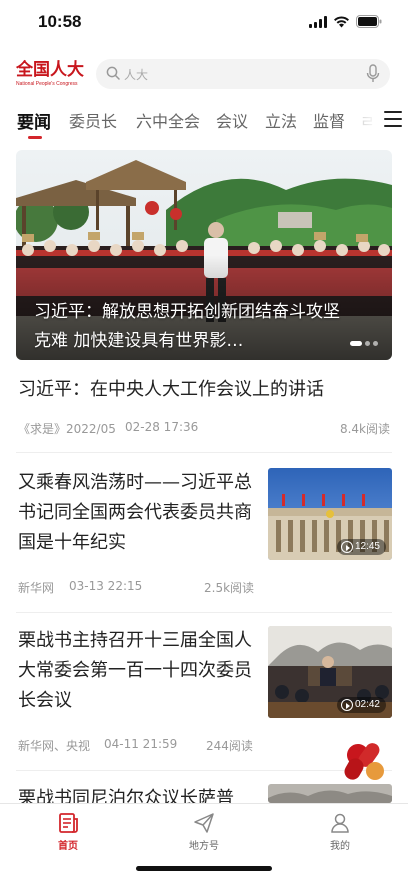 The height and width of the screenshot is (883, 408). What do you see at coordinates (136, 671) in the screenshot?
I see `news-item-title: 栗战书主持召开十三届全国人大常委会第一百一十四次委员长会议` at bounding box center [136, 671].